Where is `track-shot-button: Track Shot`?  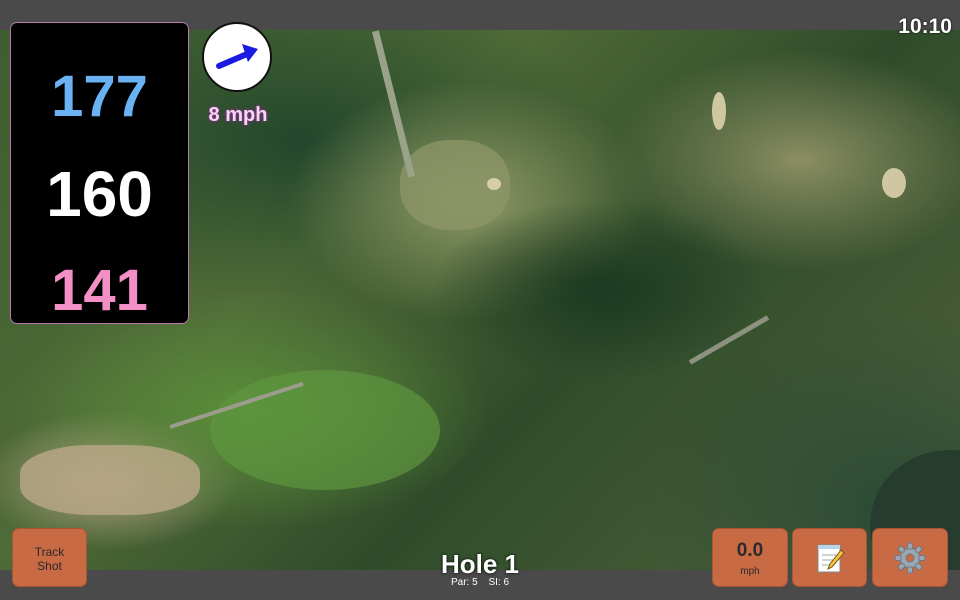 track-shot-button: Track Shot is located at coordinates (49, 557).